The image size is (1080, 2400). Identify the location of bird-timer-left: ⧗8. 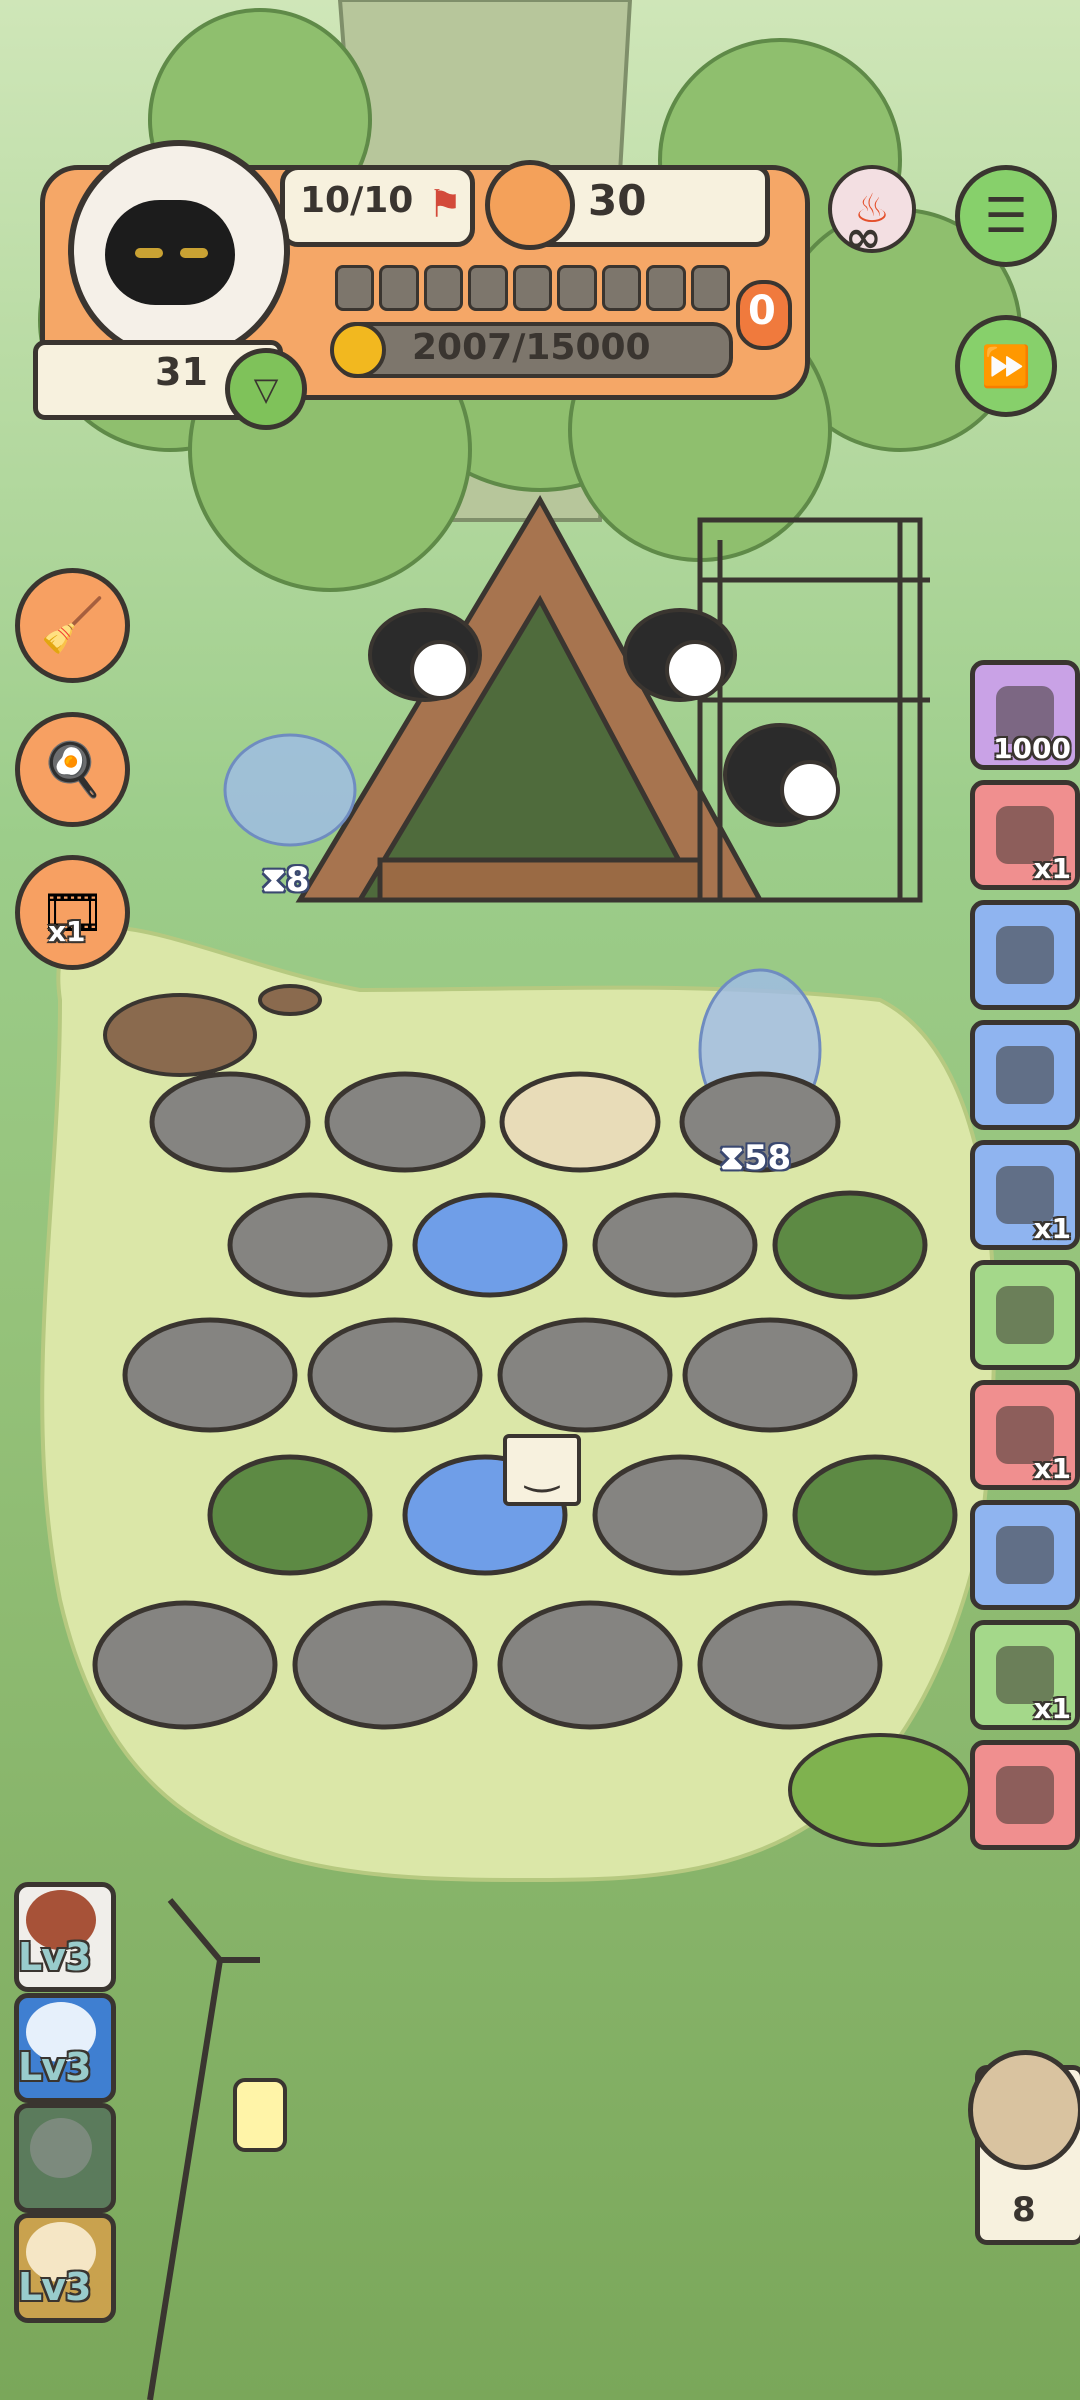
(286, 880).